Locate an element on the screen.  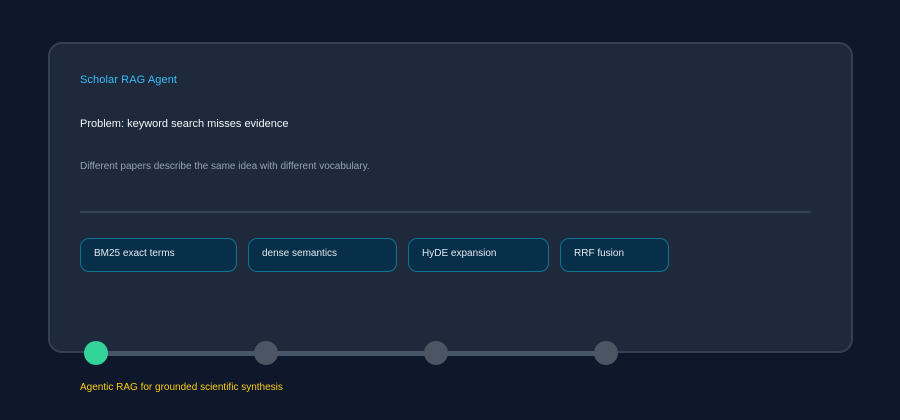
progress-track is located at coordinates (351, 353).